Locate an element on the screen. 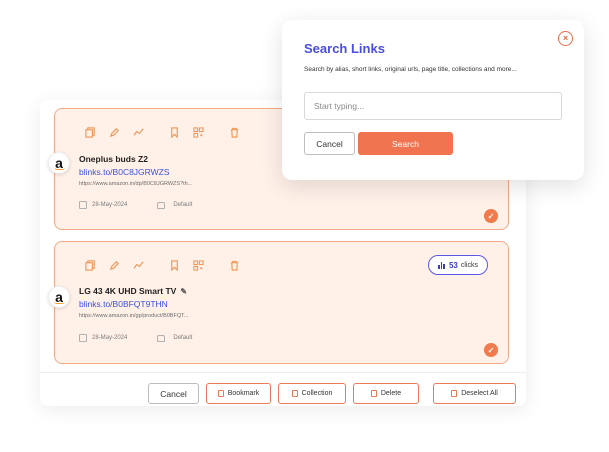 Image resolution: width=609 pixels, height=452 pixels. deselect-icon is located at coordinates (454, 393).